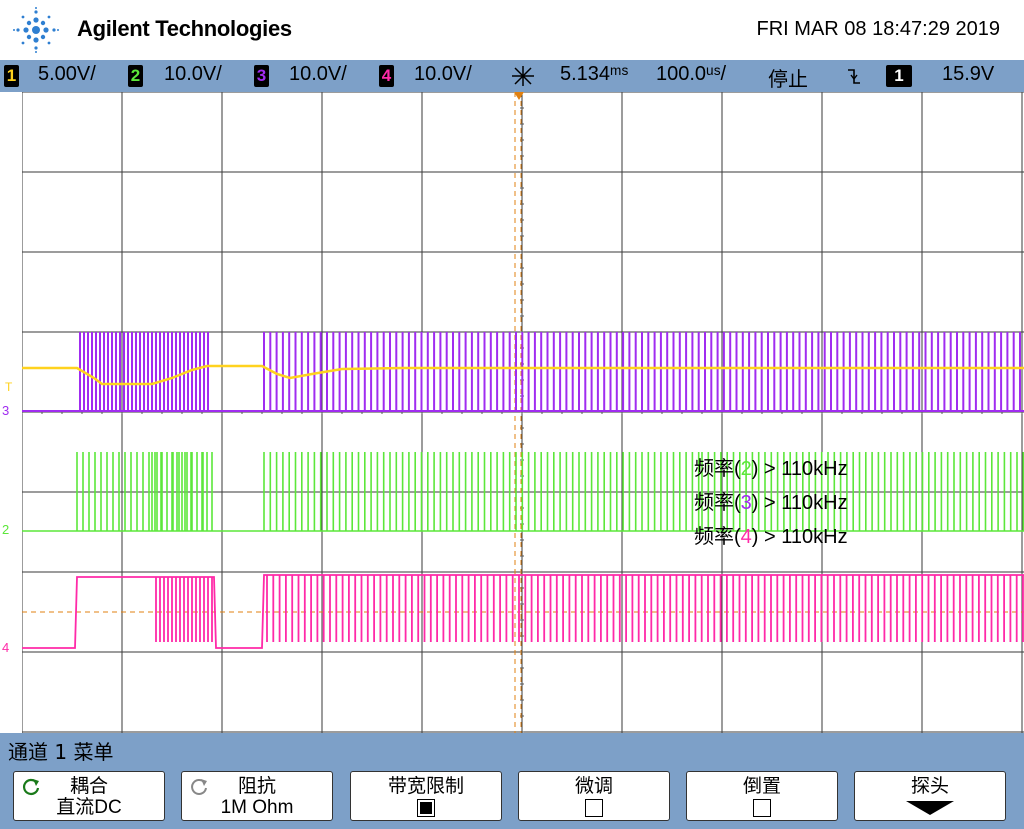 The width and height of the screenshot is (1024, 829). What do you see at coordinates (594, 74) in the screenshot?
I see `delay-readout: 5.134ᵐˢ` at bounding box center [594, 74].